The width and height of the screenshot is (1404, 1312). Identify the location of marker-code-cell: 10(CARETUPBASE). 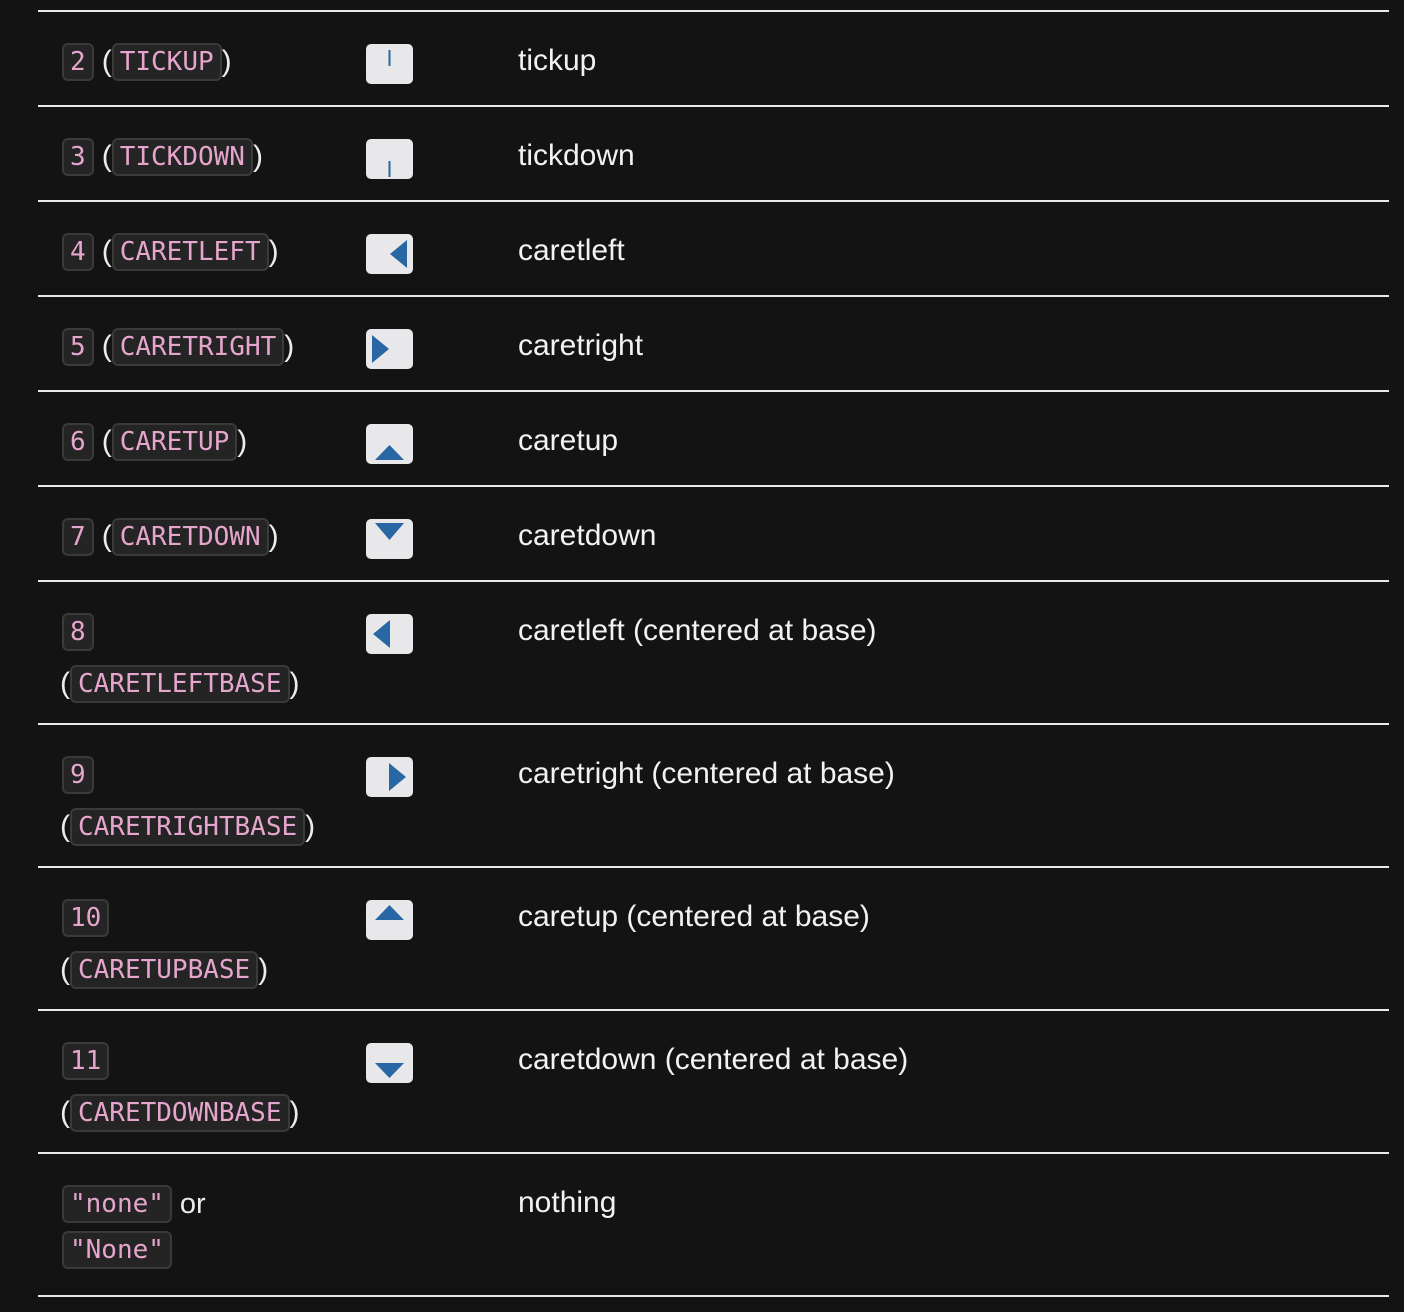
(201, 944).